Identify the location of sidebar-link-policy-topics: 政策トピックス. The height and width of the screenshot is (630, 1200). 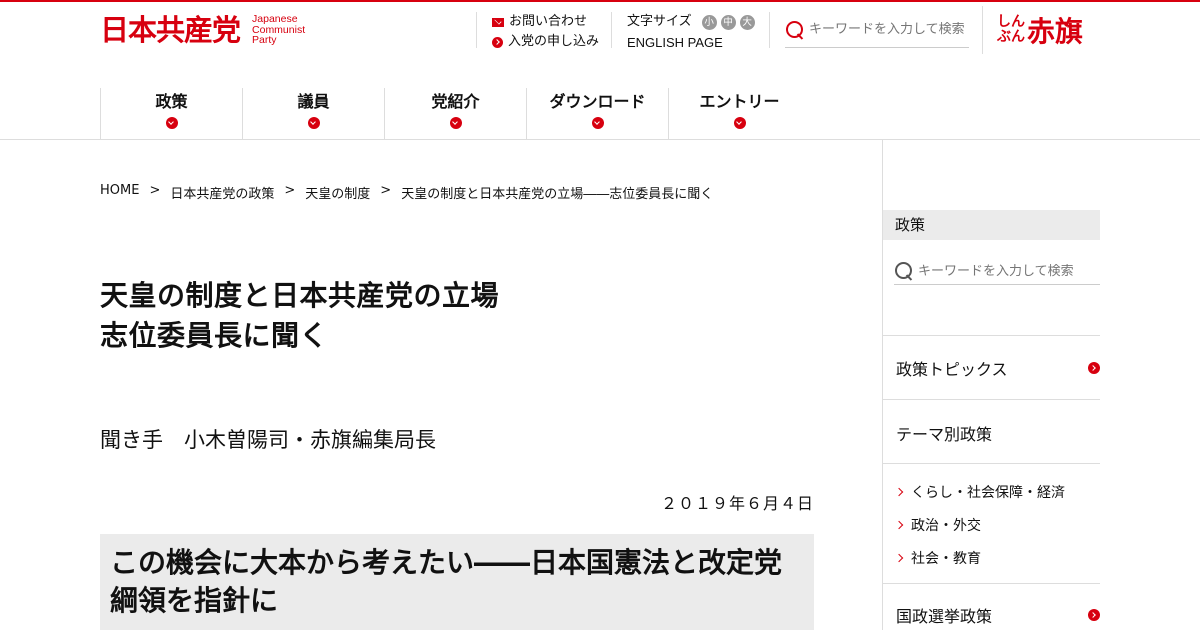
(991, 368).